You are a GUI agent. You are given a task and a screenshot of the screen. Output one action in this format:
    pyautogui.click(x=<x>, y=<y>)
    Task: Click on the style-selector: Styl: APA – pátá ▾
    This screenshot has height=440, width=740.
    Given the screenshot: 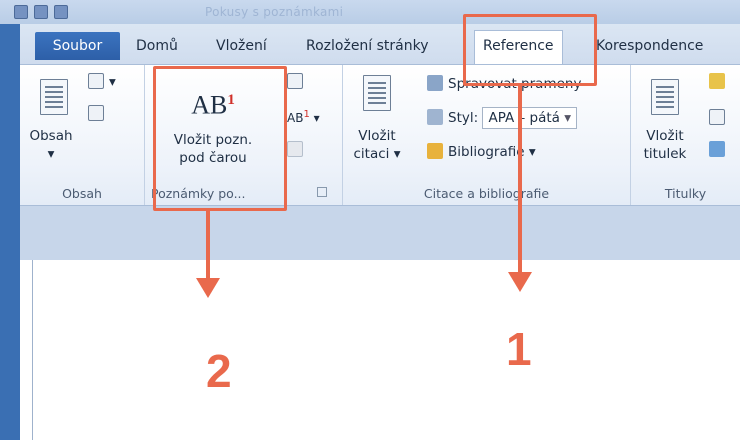 What is the action you would take?
    pyautogui.click(x=502, y=118)
    